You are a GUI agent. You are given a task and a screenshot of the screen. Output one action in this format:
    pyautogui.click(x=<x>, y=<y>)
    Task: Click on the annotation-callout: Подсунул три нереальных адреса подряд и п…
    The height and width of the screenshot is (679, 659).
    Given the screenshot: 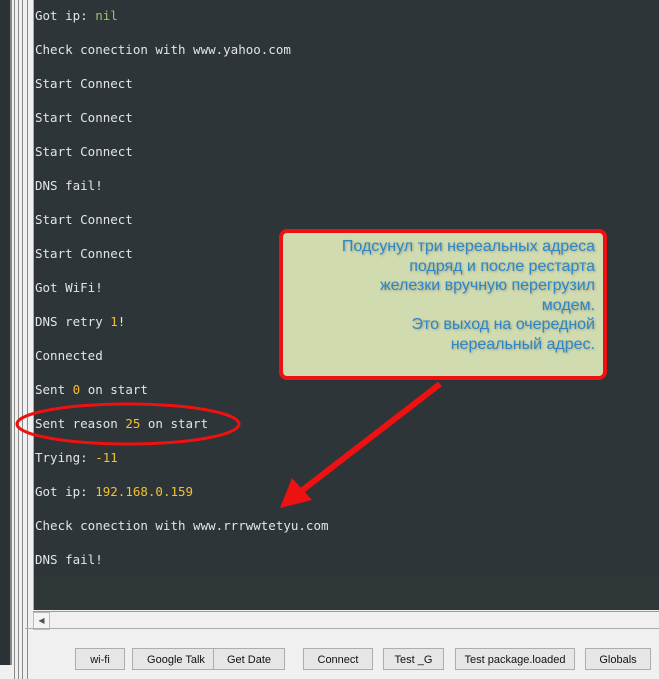 What is the action you would take?
    pyautogui.click(x=443, y=304)
    